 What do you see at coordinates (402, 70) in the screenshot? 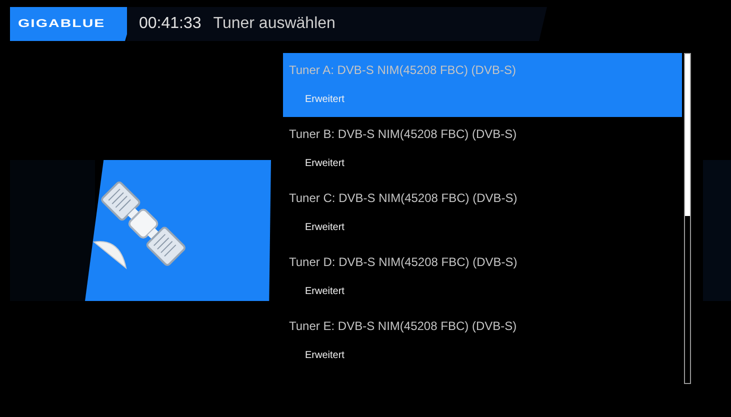
I see `tuner-name: Tuner A: DVB-S NIM(45208 FBC) (DVB-S)` at bounding box center [402, 70].